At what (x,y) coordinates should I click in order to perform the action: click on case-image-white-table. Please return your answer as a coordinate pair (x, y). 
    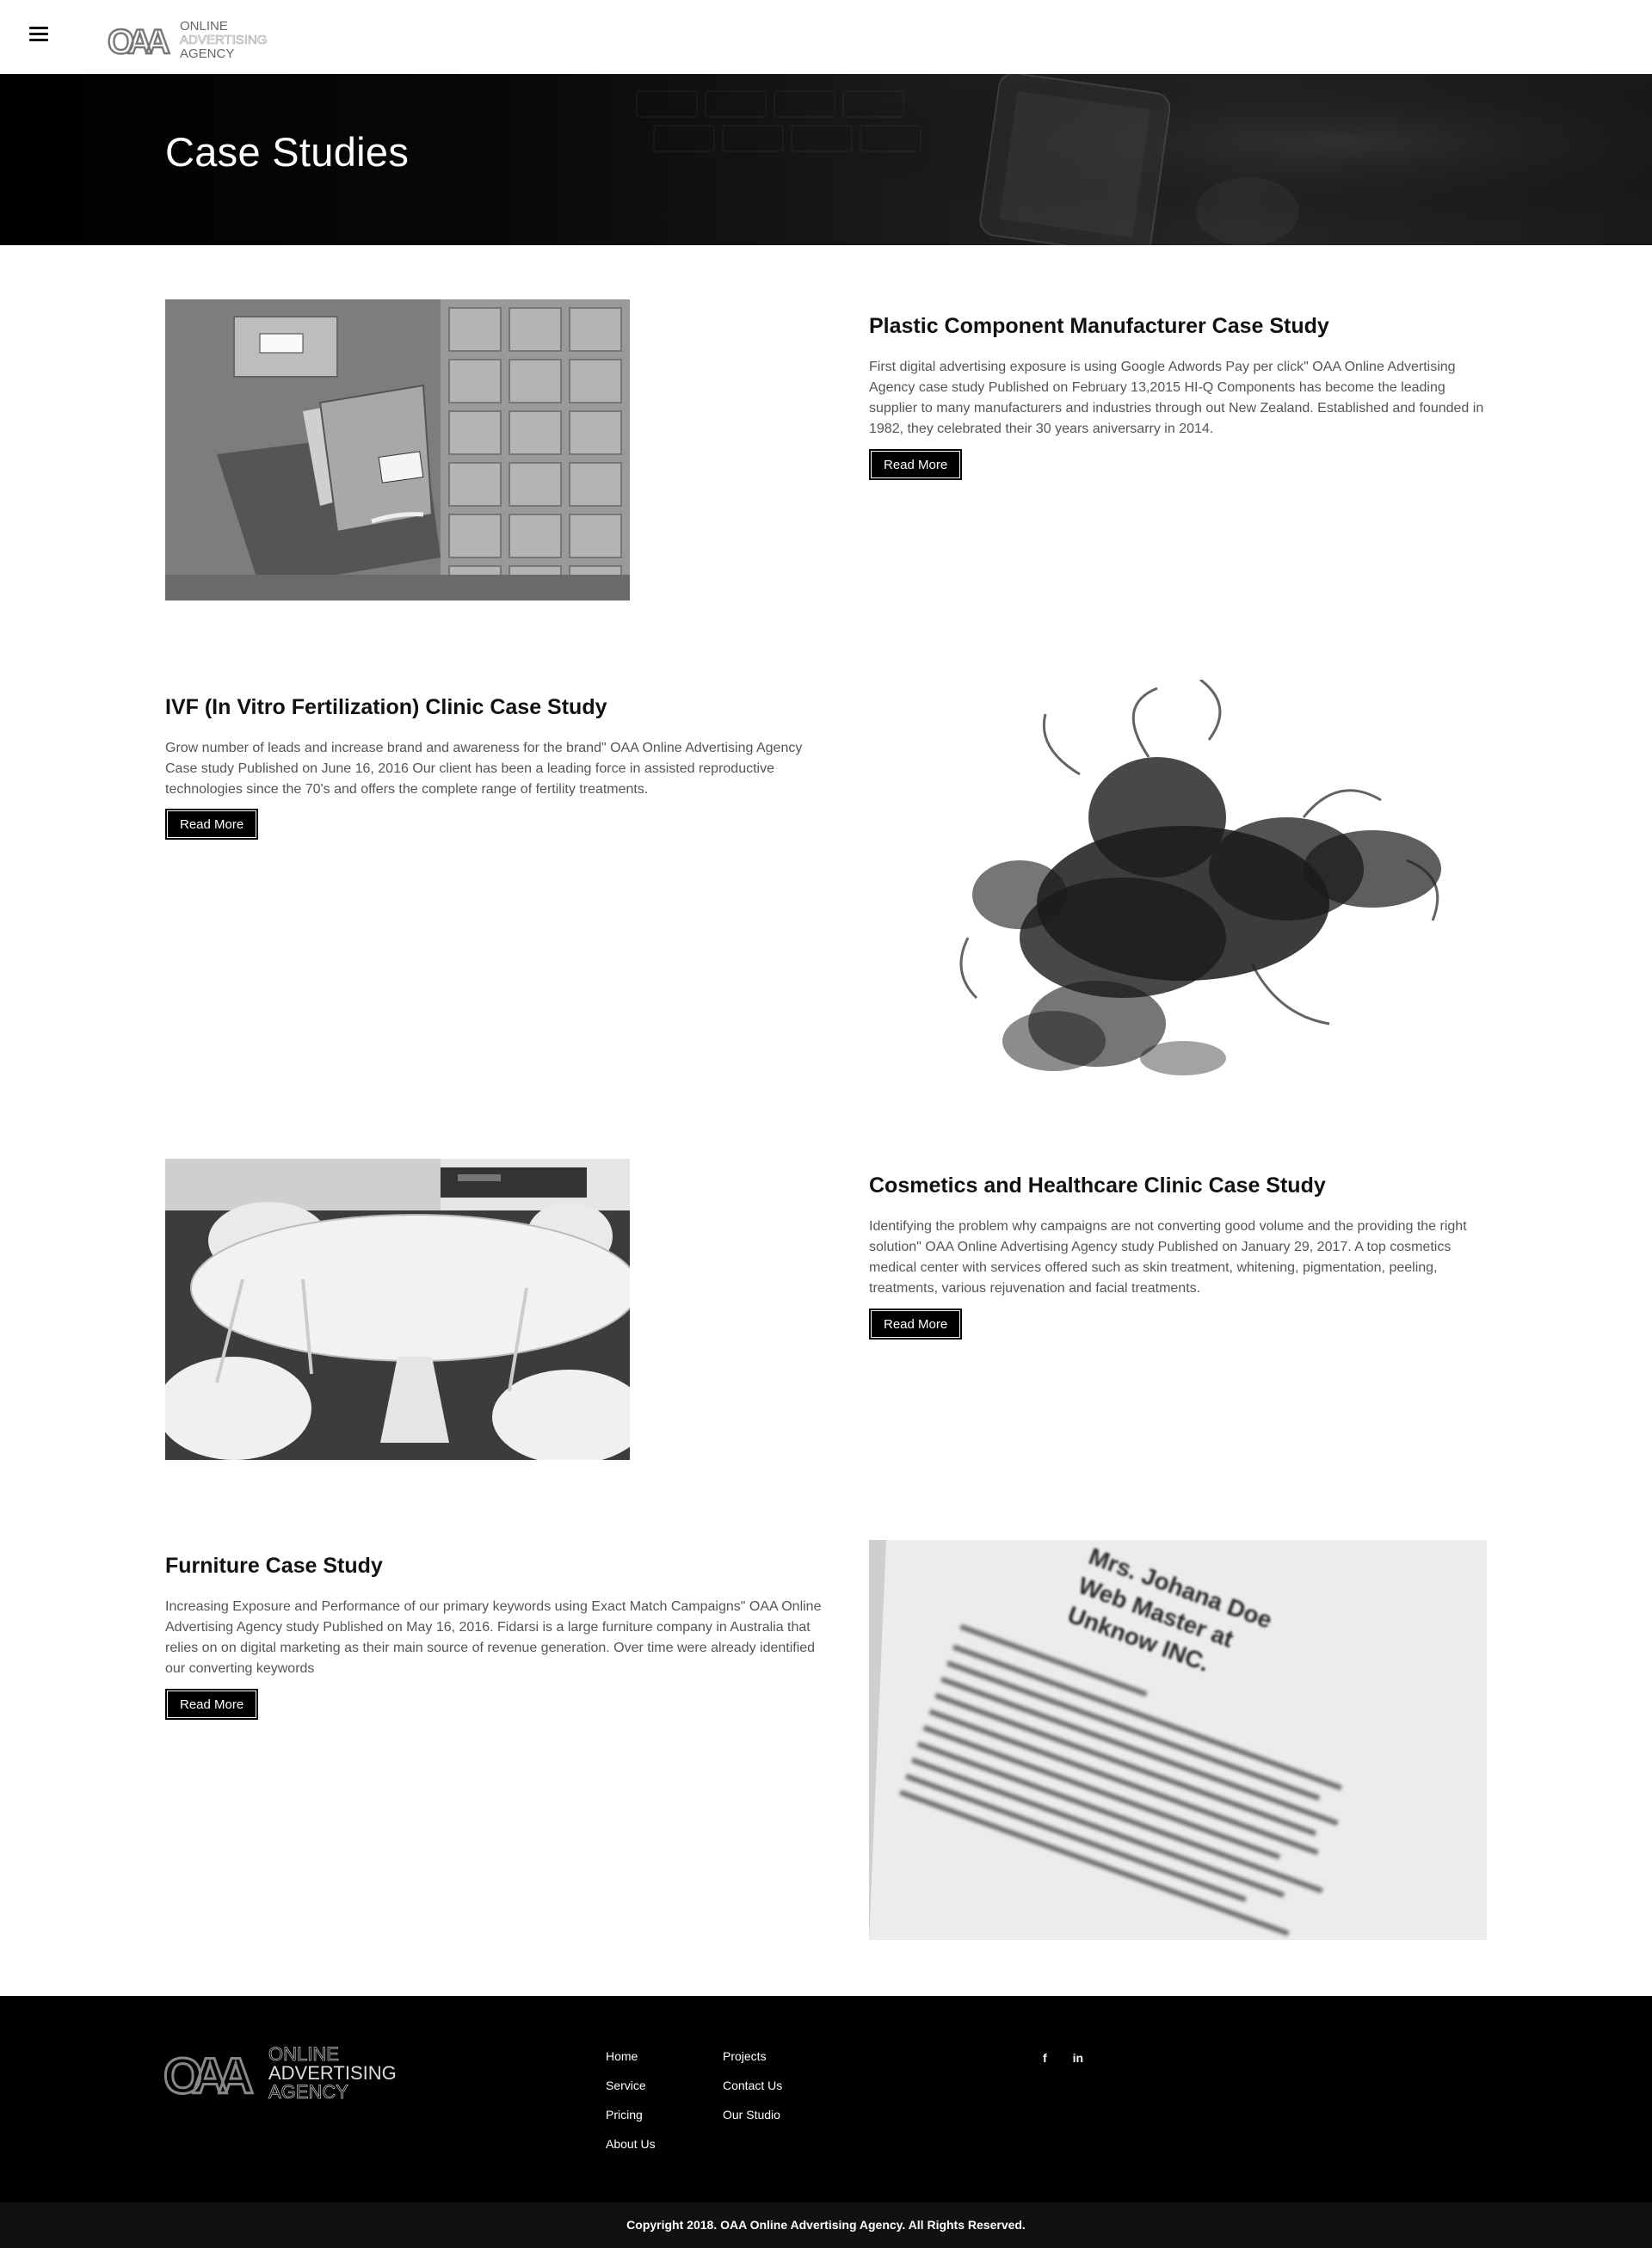
    Looking at the image, I should click on (397, 1309).